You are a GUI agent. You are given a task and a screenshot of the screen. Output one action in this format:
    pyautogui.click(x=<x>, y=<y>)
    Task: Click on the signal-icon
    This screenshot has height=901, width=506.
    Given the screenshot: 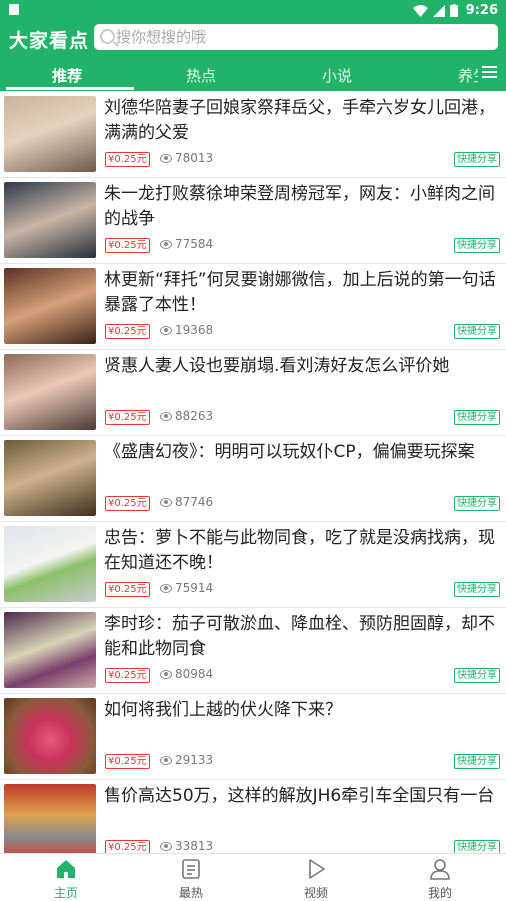 What is the action you would take?
    pyautogui.click(x=439, y=10)
    